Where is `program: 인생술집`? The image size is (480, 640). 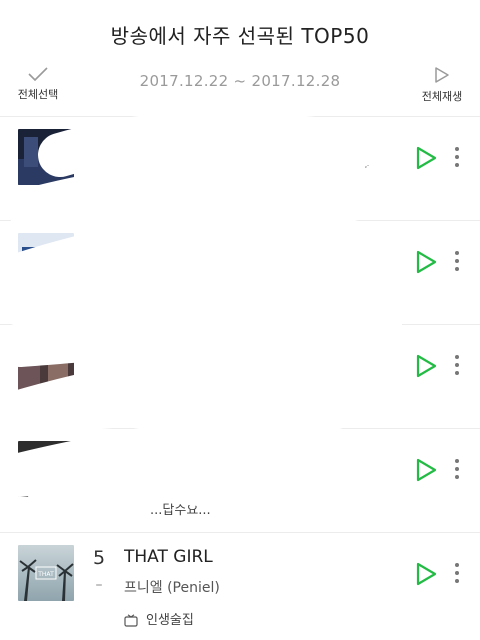 program: 인생술집 is located at coordinates (159, 618).